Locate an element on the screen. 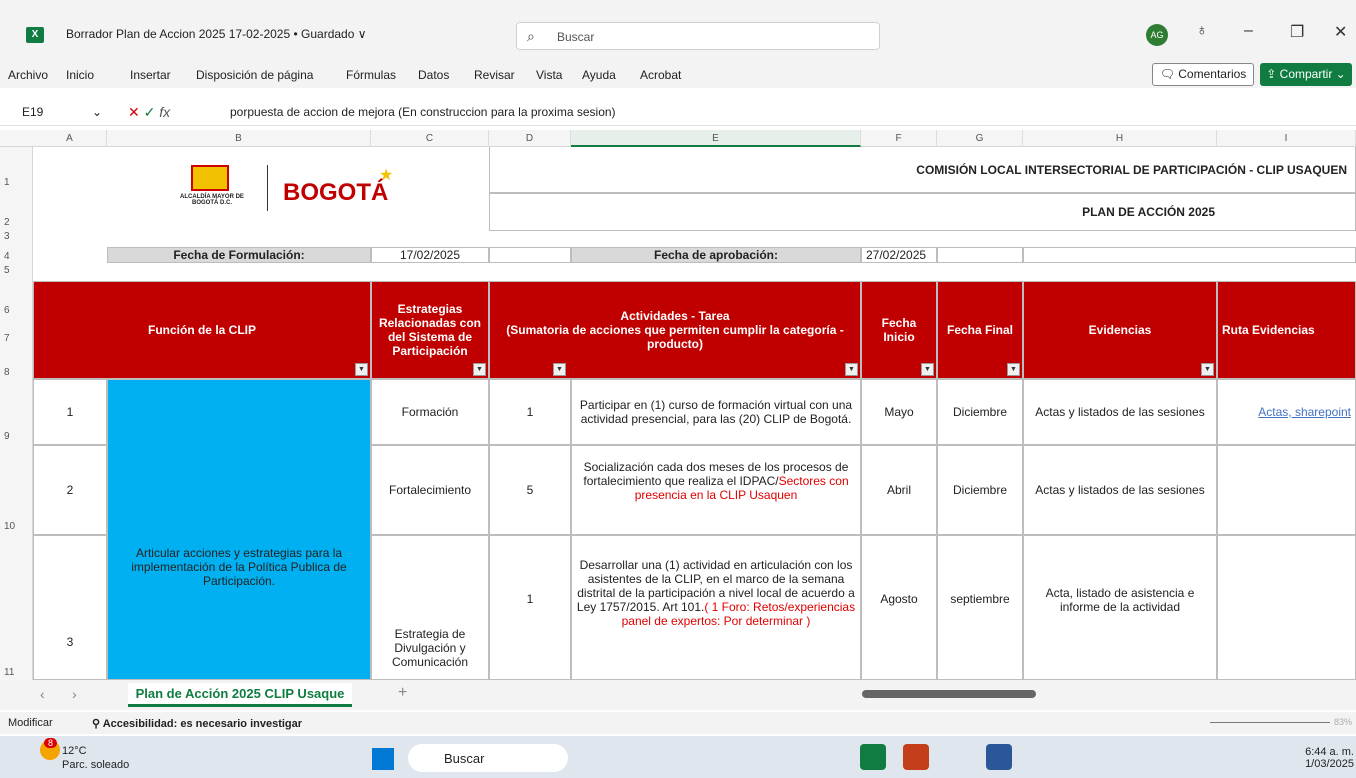 This screenshot has width=1356, height=778. final-cell: septiembre is located at coordinates (980, 607).